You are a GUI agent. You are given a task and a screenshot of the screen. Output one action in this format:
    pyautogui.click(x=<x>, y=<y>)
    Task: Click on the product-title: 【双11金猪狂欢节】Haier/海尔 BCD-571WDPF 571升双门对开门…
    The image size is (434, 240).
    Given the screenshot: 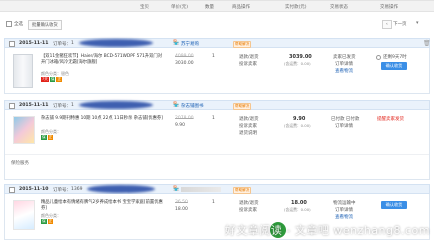 What is the action you would take?
    pyautogui.click(x=102, y=60)
    